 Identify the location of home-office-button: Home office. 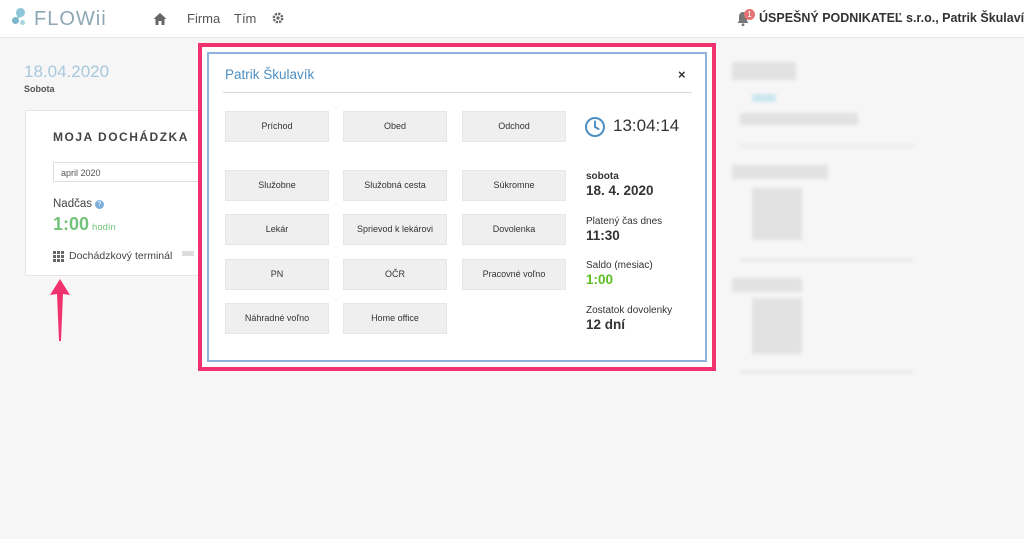
(395, 318).